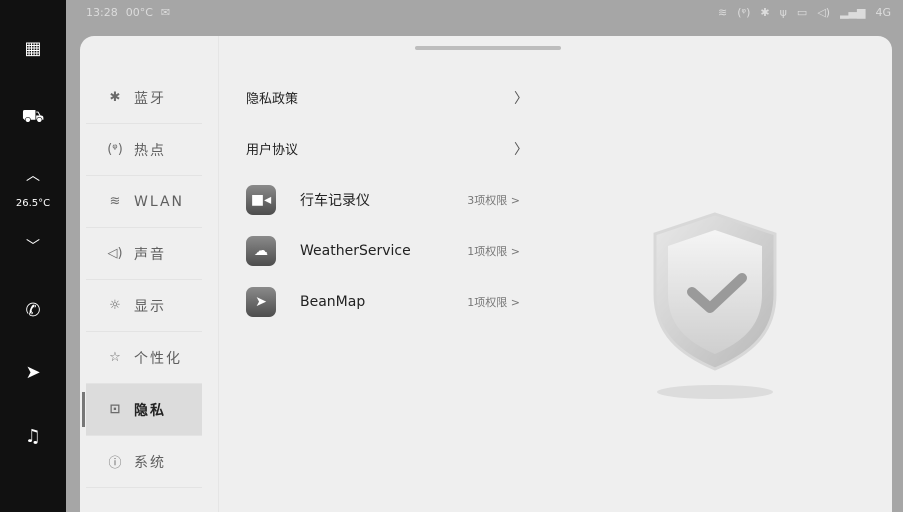  I want to click on signal-icon: ▂▄▆, so click(853, 12).